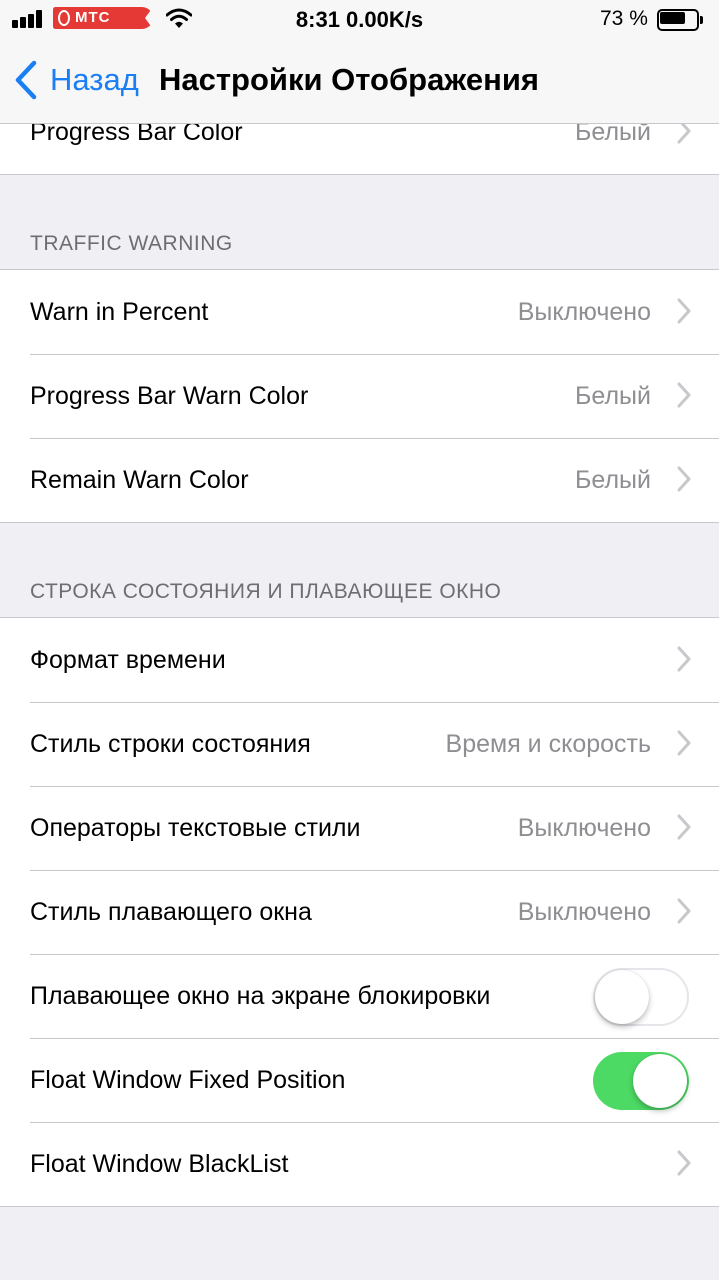 The width and height of the screenshot is (719, 1280). I want to click on row-label: Формат времени, so click(128, 660).